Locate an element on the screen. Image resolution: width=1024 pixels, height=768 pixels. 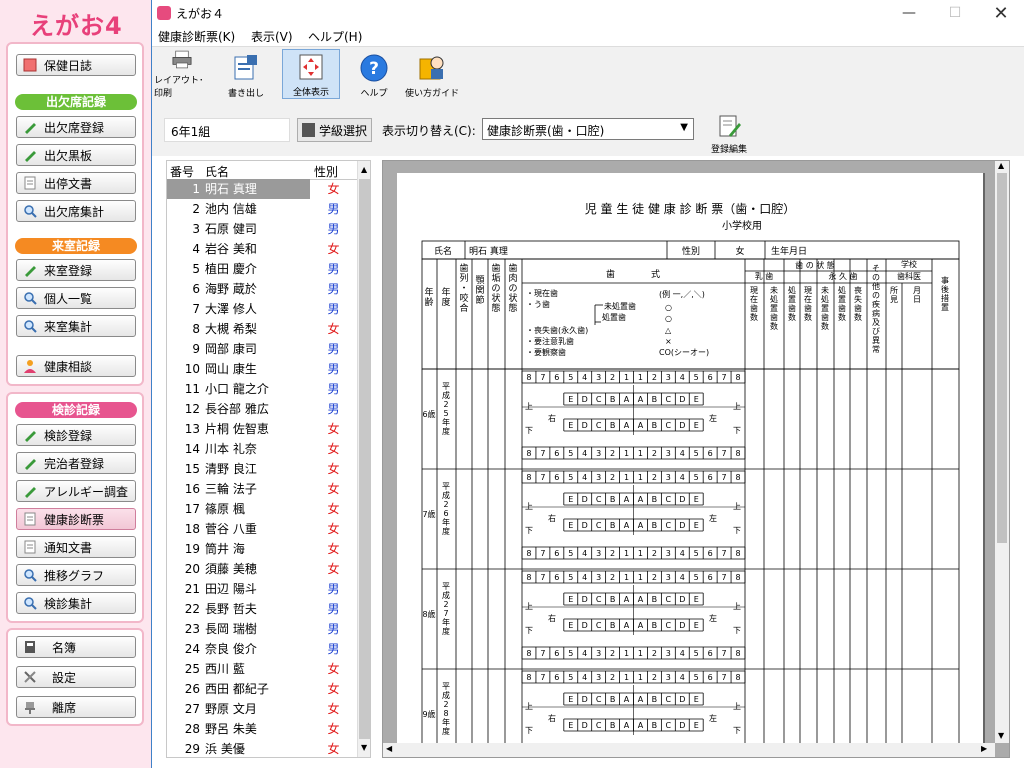
nav-suspension-docs: 出停文書 is located at coordinates (76, 183).